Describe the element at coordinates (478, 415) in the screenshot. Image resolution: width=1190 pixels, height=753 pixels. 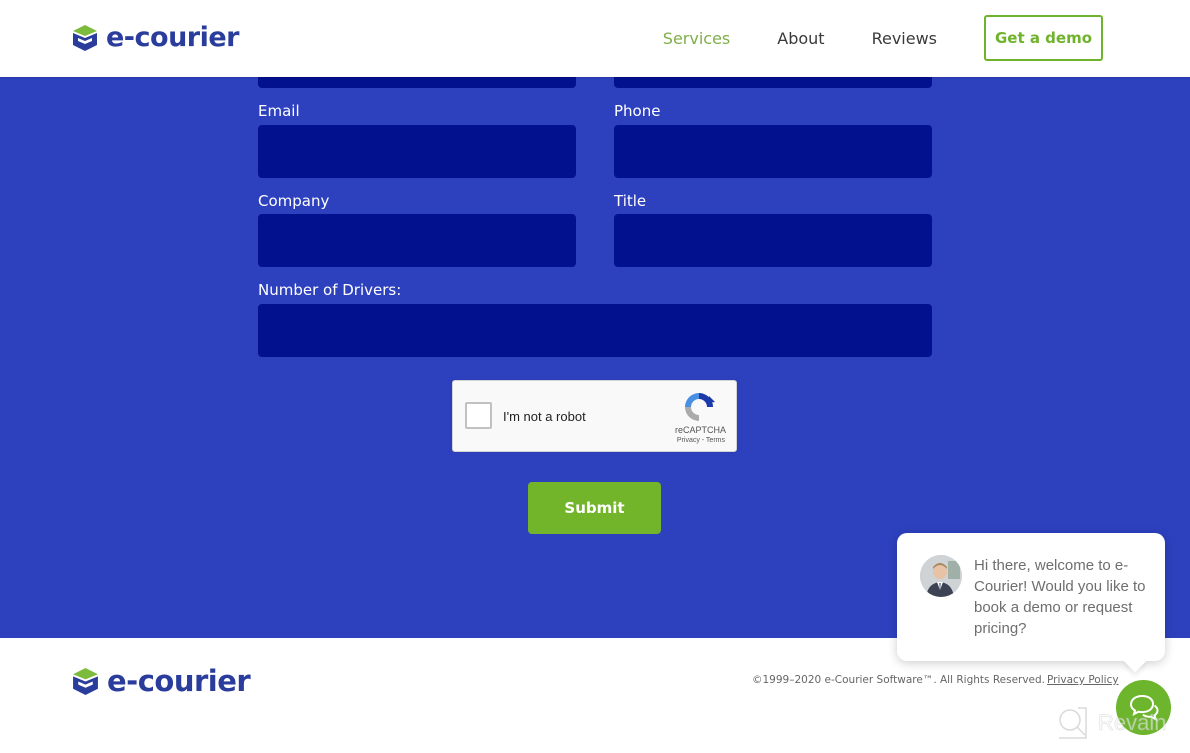
I see `recaptcha-checkbox` at that location.